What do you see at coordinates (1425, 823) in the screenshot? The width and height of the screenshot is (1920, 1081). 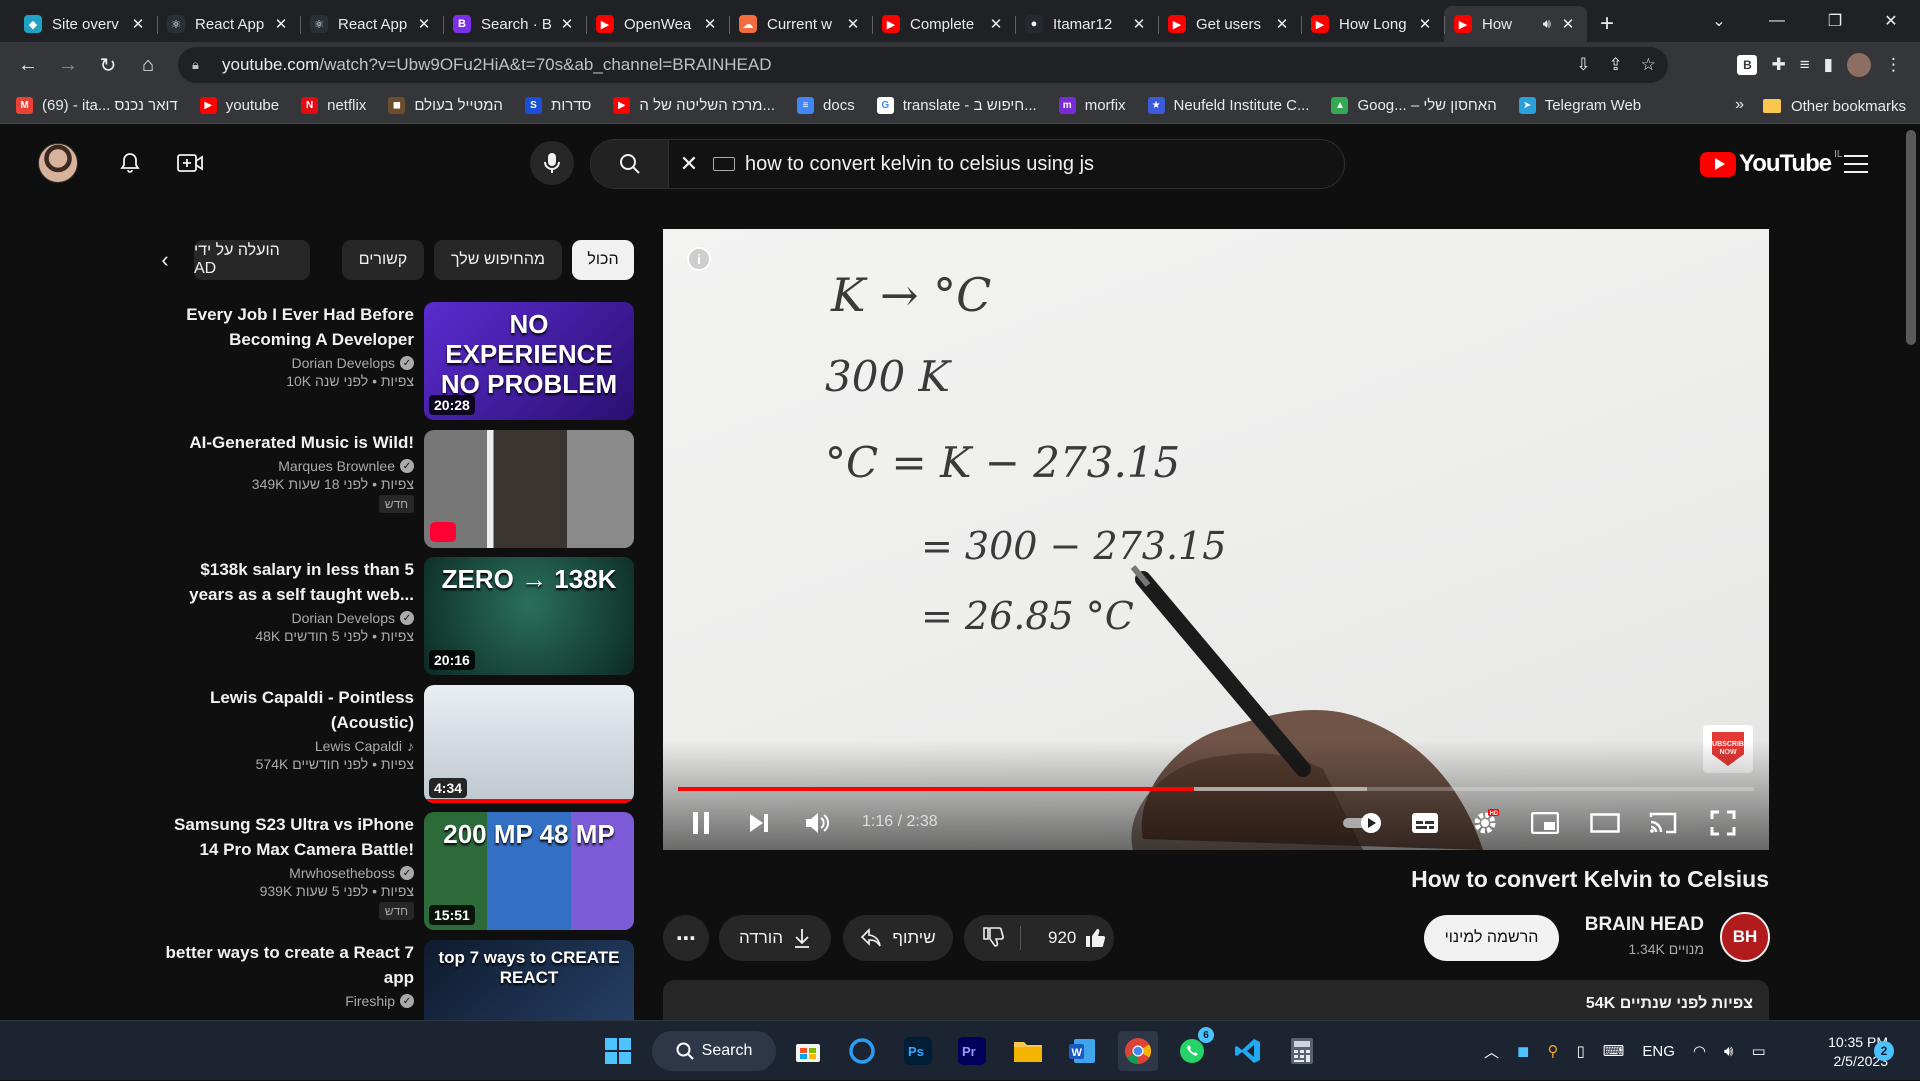 I see `subtitles-button` at bounding box center [1425, 823].